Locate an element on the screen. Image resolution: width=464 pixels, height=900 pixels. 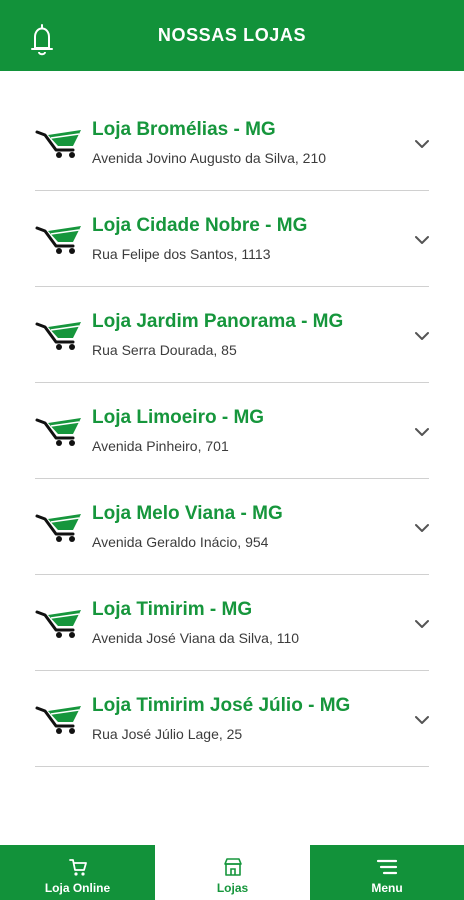
nav-label: Menu is located at coordinates (387, 888).